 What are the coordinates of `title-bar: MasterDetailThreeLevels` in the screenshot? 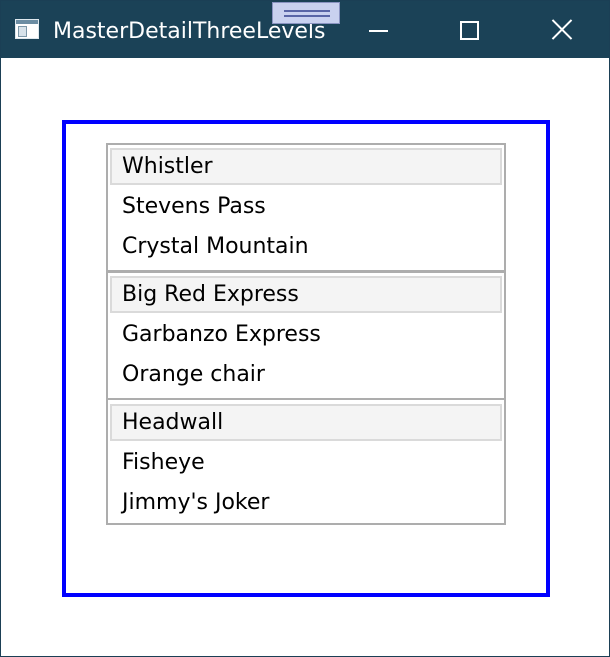 It's located at (305, 29).